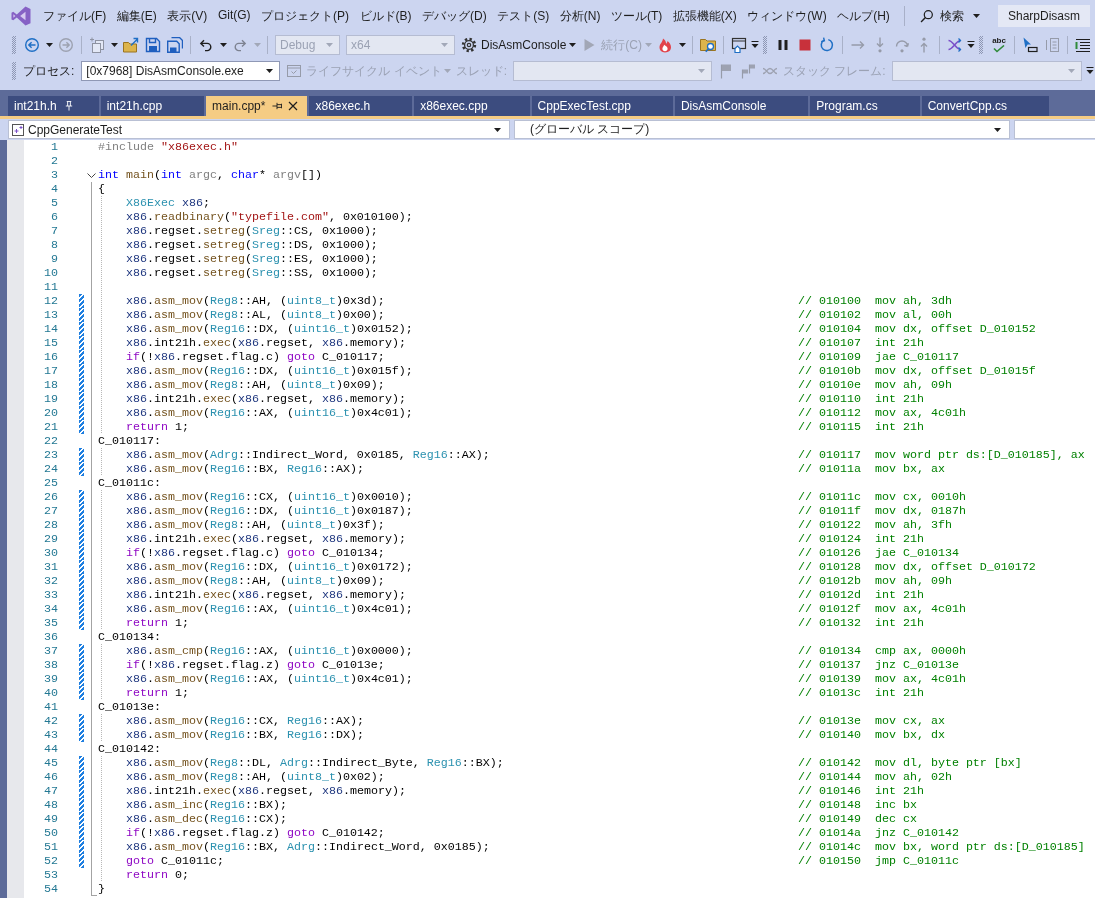  What do you see at coordinates (985, 106) in the screenshot?
I see `document-tab: ConvertCpp.cs` at bounding box center [985, 106].